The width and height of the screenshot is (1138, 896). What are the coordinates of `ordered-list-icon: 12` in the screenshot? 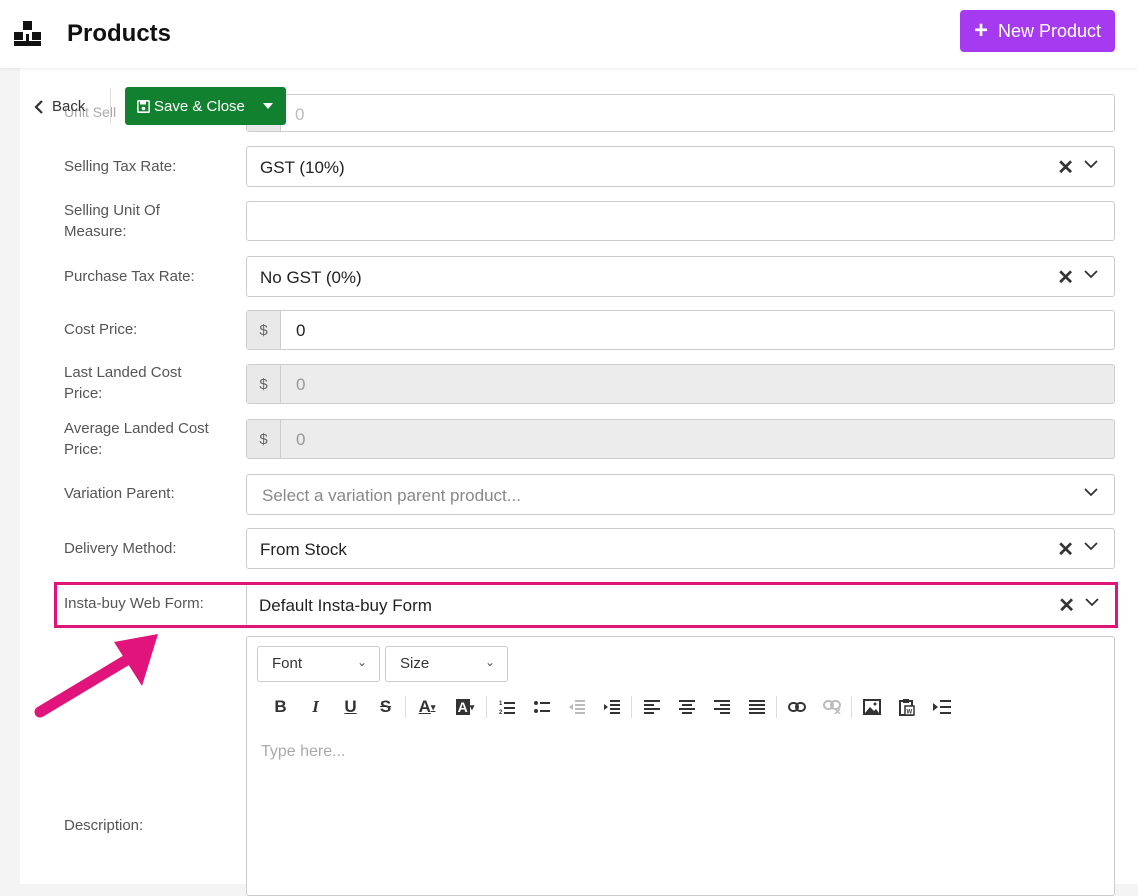 It's located at (506, 707).